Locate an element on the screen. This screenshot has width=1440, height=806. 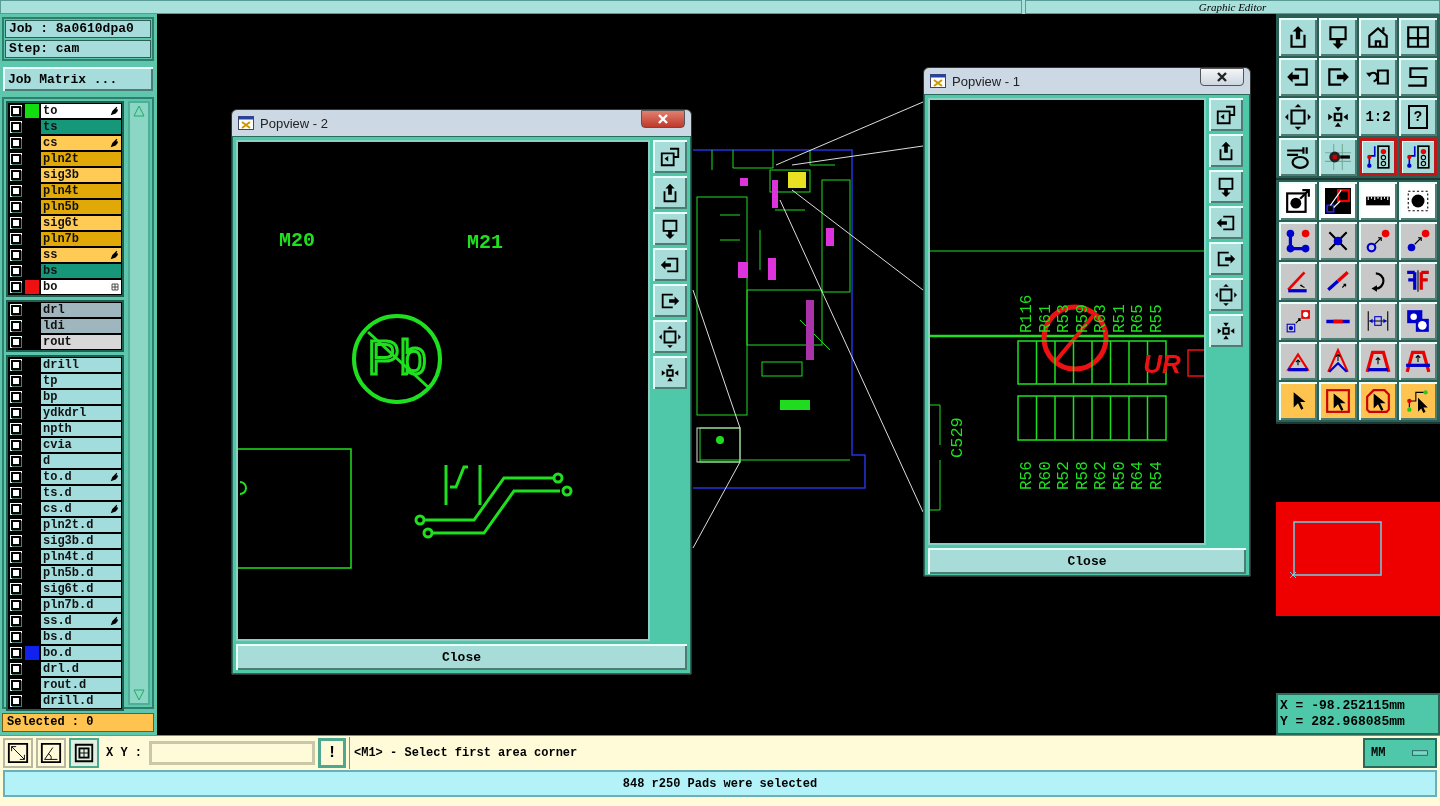
layer-name: ss is located at coordinates (81, 255).